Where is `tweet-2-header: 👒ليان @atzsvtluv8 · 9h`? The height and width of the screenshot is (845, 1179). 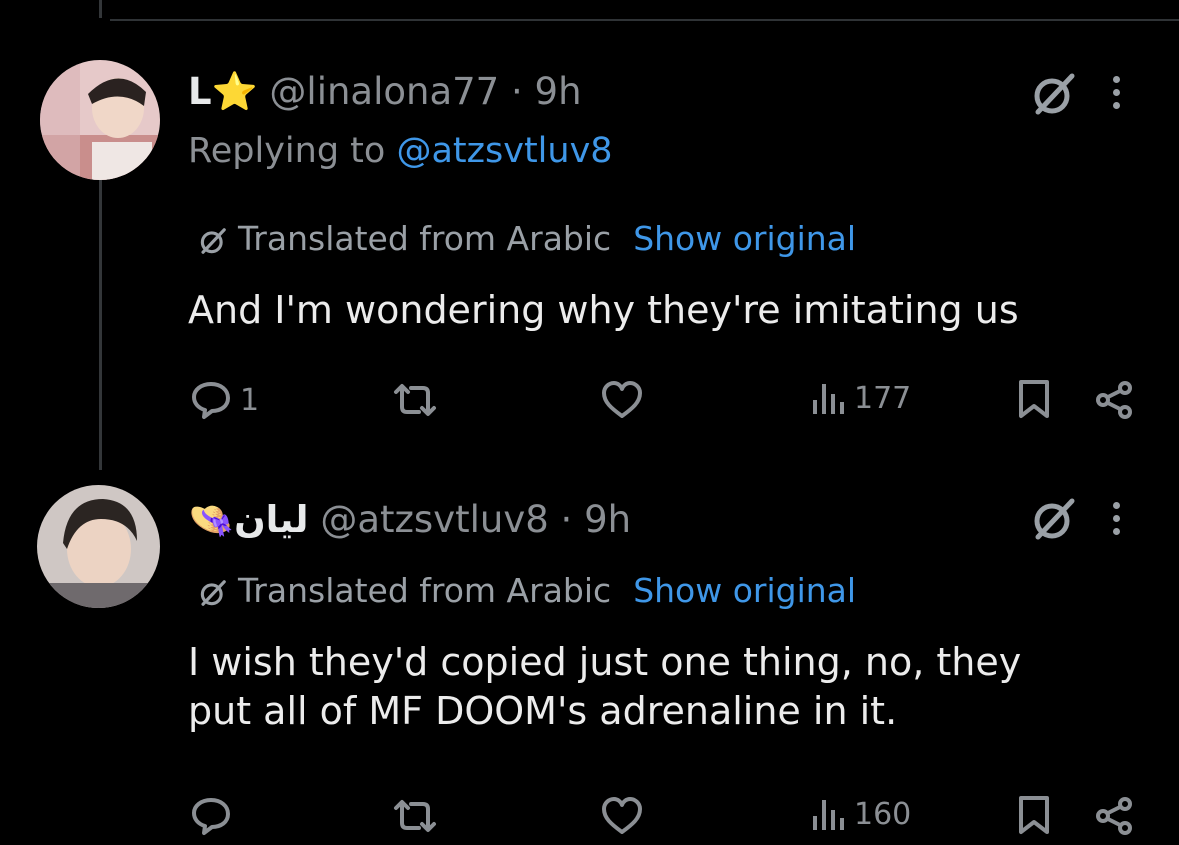
tweet-2-header: 👒ليان @atzsvtluv8 · 9h is located at coordinates (409, 520).